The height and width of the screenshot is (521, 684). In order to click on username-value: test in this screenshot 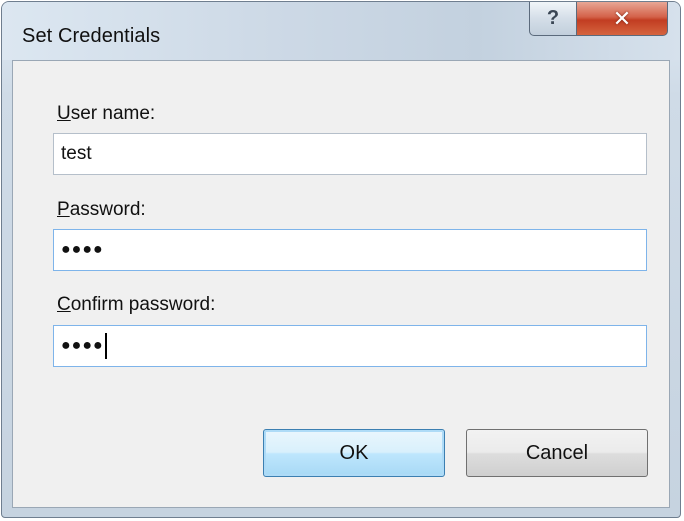, I will do `click(76, 153)`.